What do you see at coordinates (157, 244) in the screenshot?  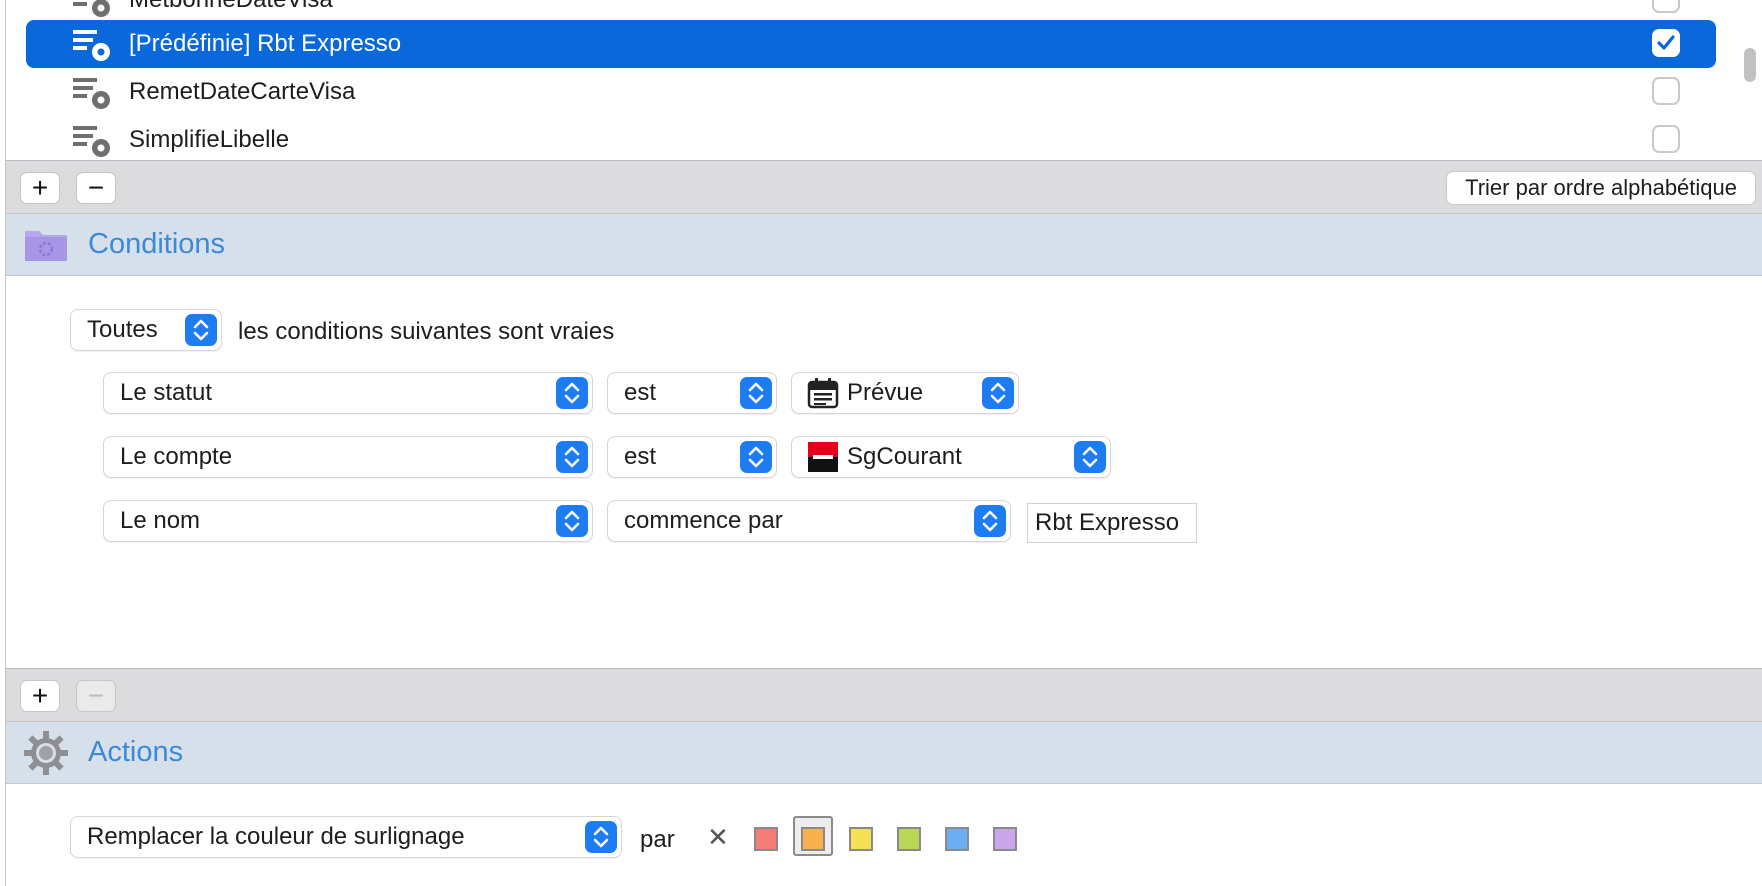 I see `conditions-title: Conditions` at bounding box center [157, 244].